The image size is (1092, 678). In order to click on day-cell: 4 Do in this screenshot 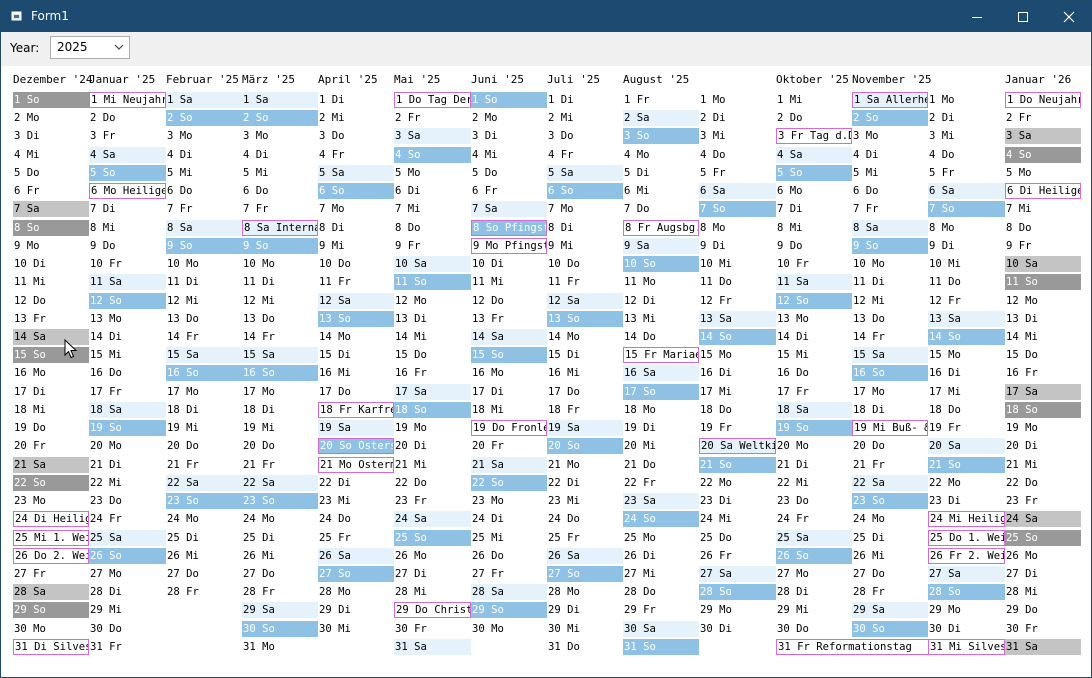, I will do `click(737, 155)`.